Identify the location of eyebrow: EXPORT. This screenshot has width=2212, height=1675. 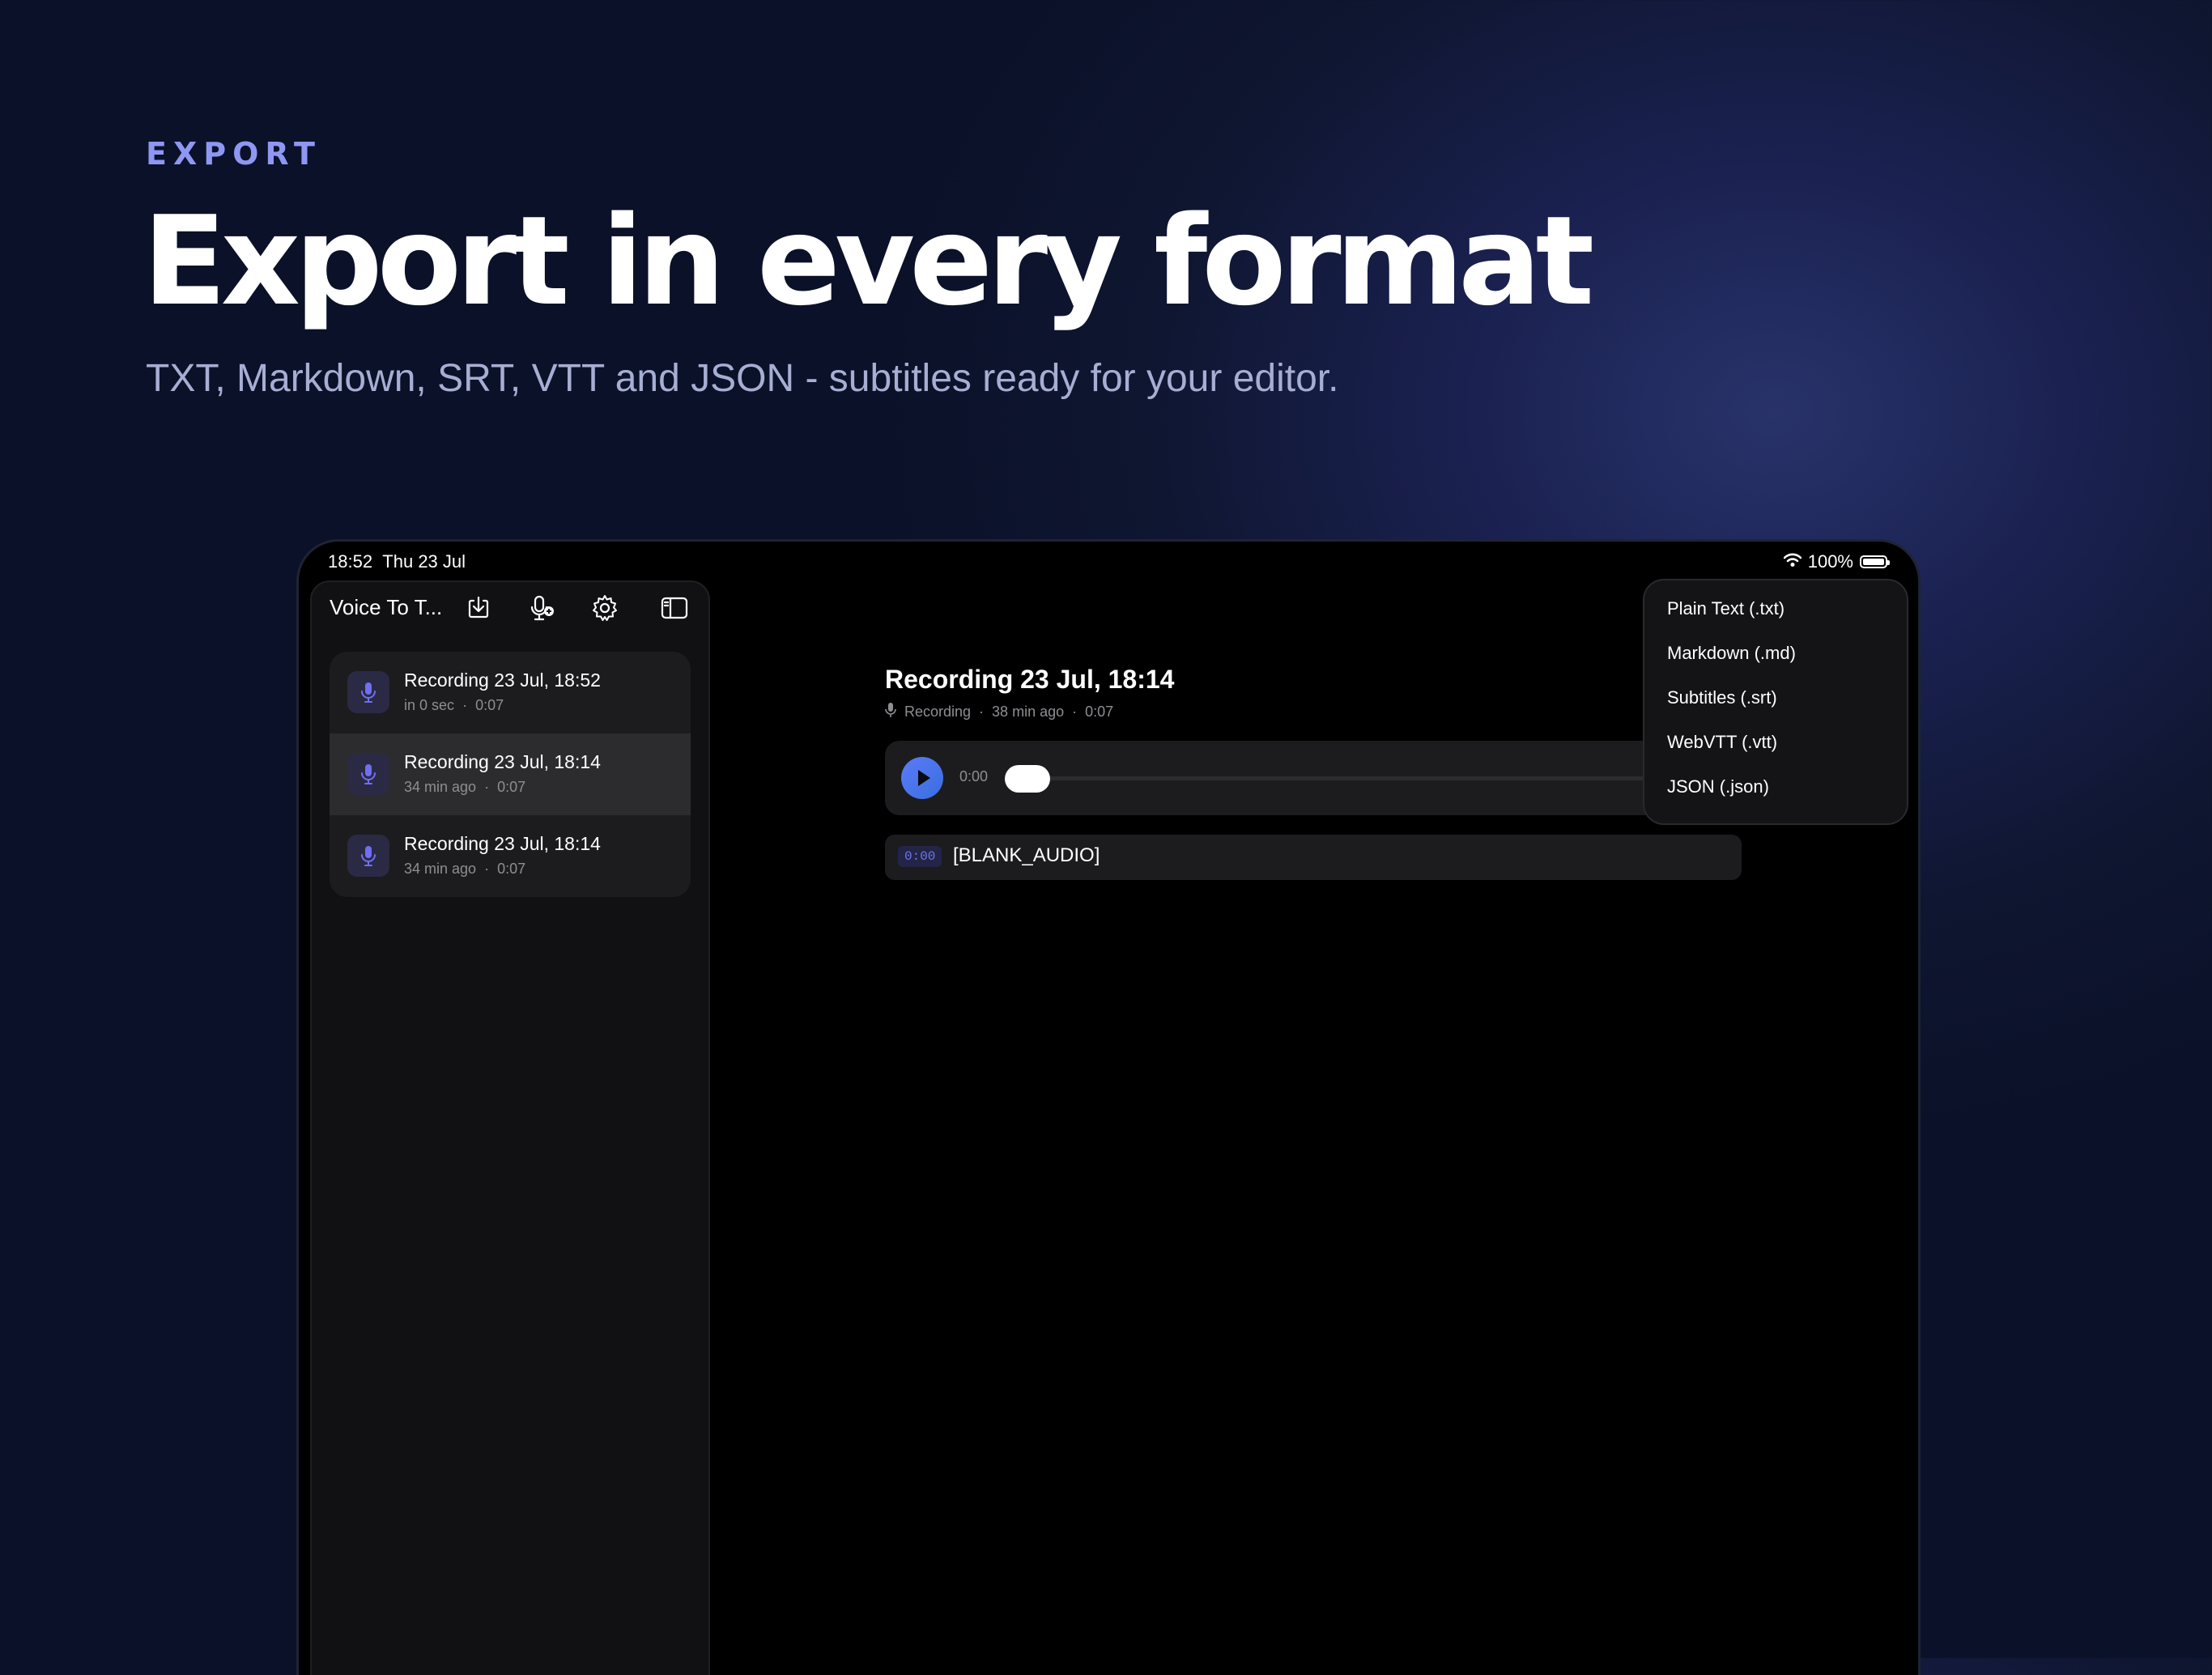
(234, 154).